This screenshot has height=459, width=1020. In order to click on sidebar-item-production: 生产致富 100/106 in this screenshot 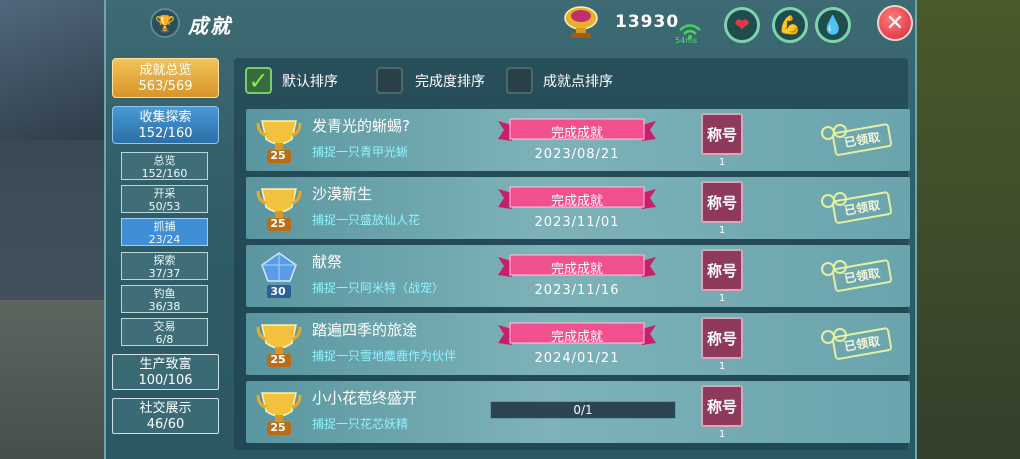, I will do `click(165, 372)`.